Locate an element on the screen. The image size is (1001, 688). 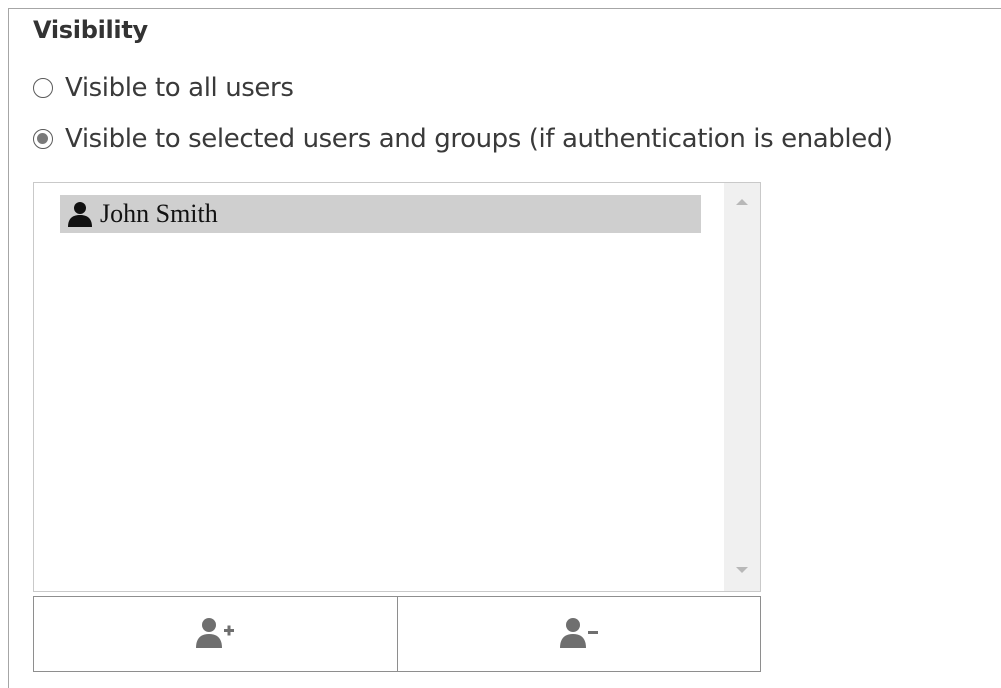
list-item-label: John Smith is located at coordinates (159, 213).